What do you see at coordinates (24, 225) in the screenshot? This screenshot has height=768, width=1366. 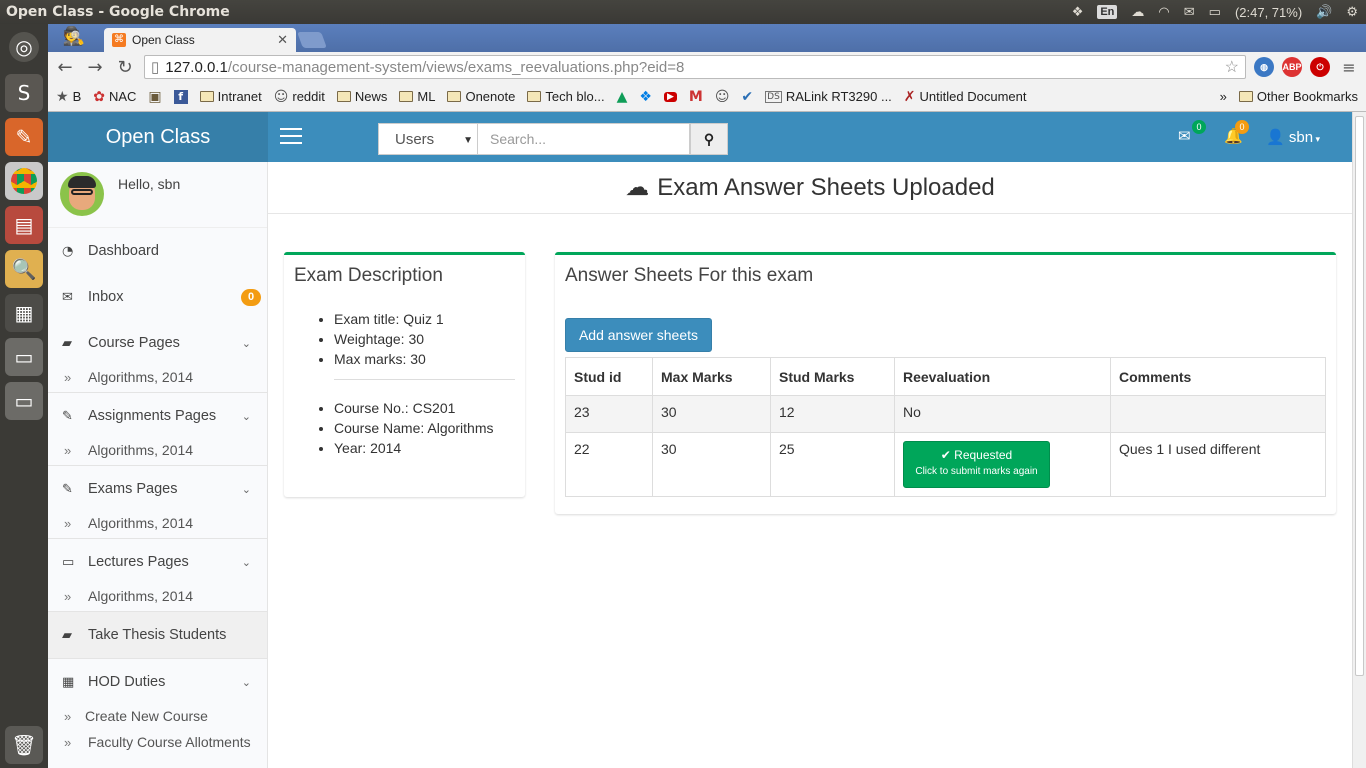 I see `files-icon: ▤` at bounding box center [24, 225].